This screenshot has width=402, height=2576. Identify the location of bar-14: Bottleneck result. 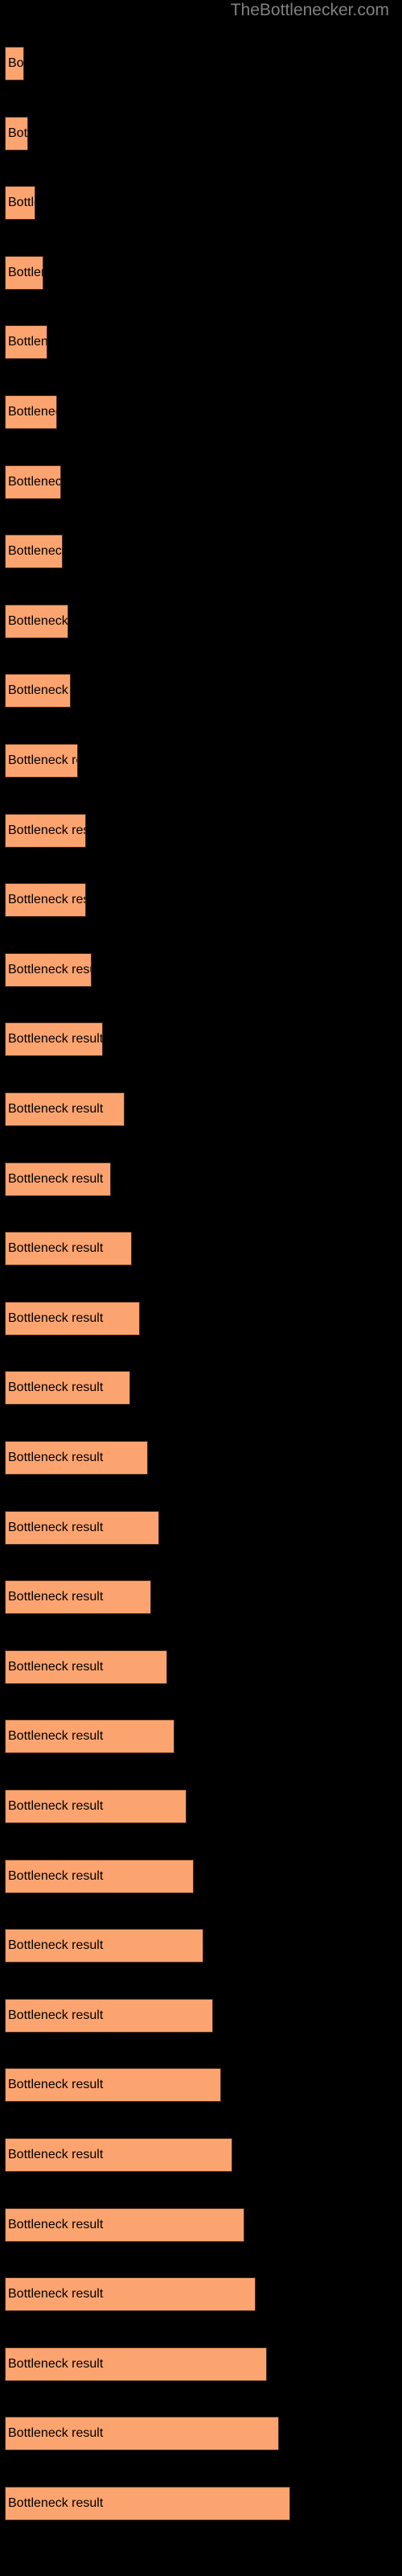
(48, 970).